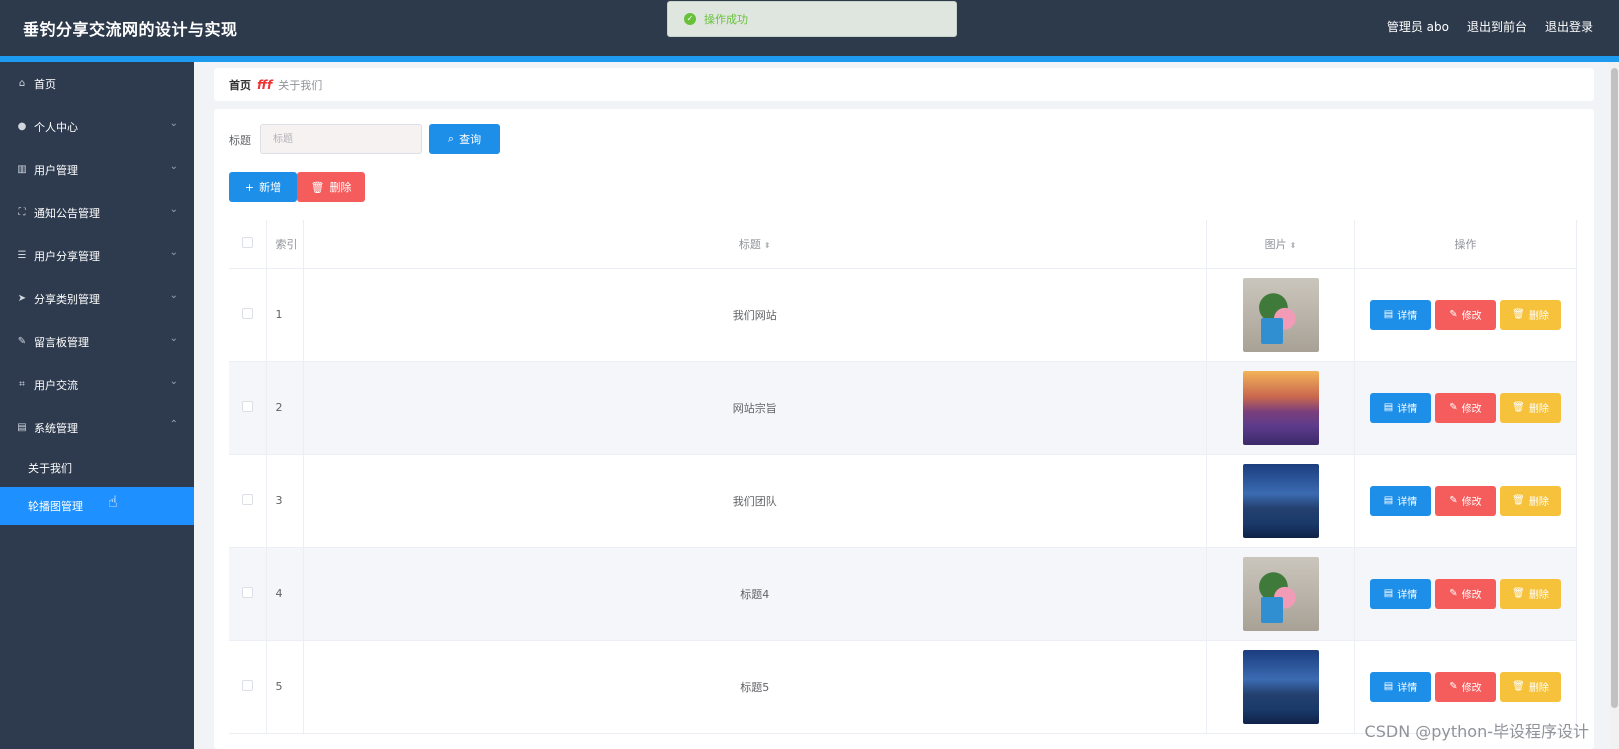 Image resolution: width=1619 pixels, height=749 pixels. I want to click on sidebar-item-label: 分享类别管理, so click(67, 299).